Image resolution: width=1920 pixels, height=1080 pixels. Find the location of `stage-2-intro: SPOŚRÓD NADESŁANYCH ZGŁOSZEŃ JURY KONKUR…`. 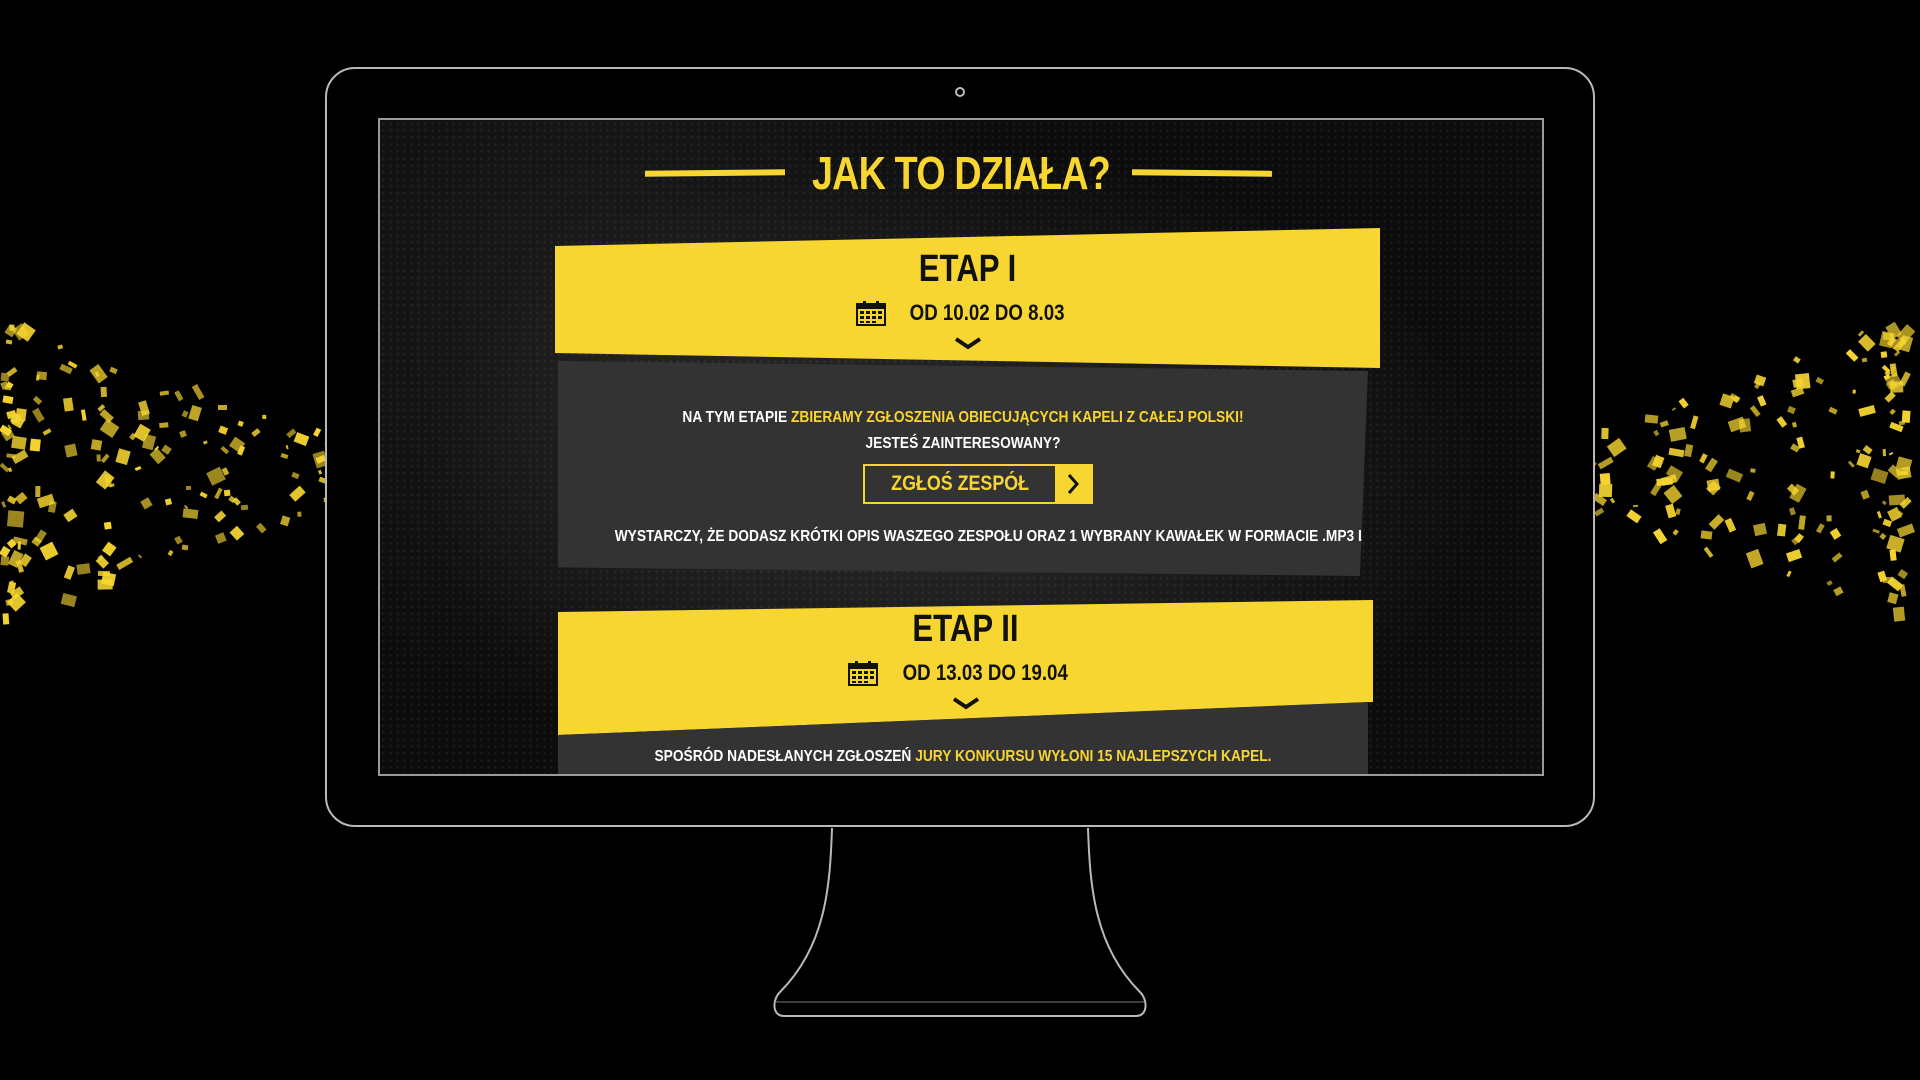

stage-2-intro: SPOŚRÓD NADESŁANYCH ZGŁOSZEŃ JURY KONKUR… is located at coordinates (963, 756).